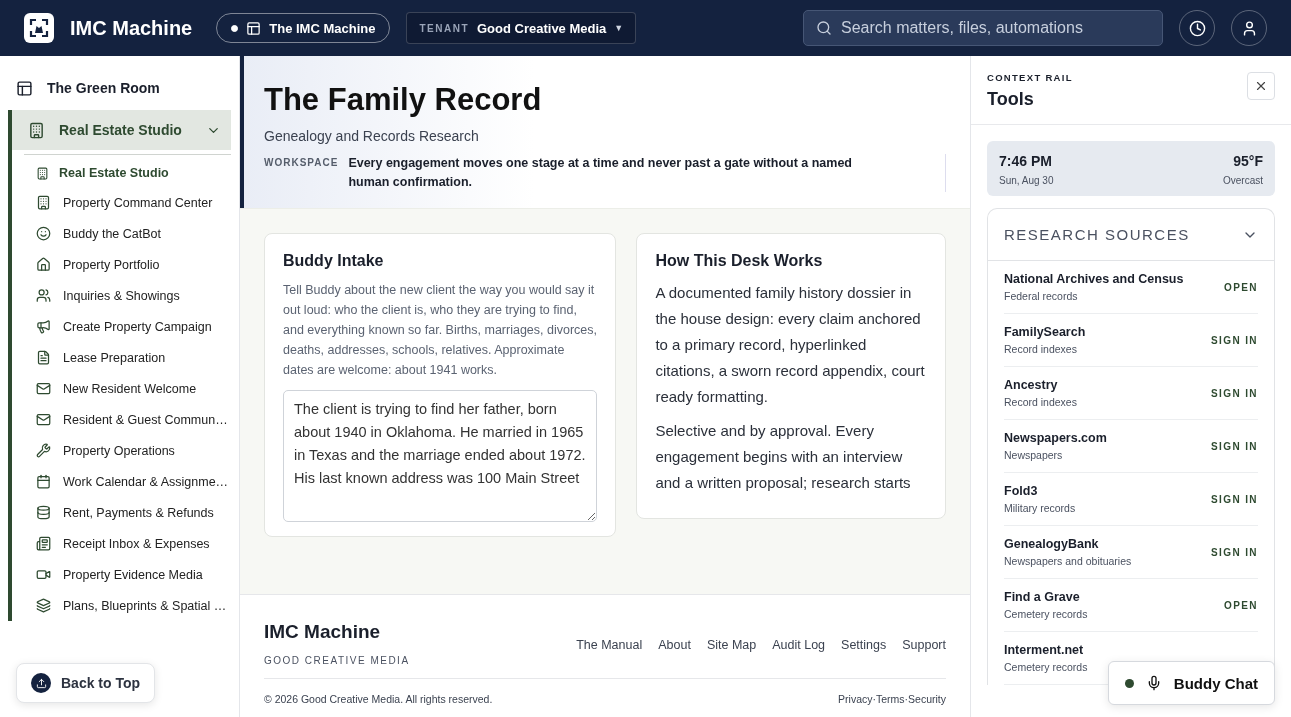 The image size is (1291, 717). What do you see at coordinates (1030, 77) in the screenshot?
I see `rail-eyebrow: CONTEXT RAIL` at bounding box center [1030, 77].